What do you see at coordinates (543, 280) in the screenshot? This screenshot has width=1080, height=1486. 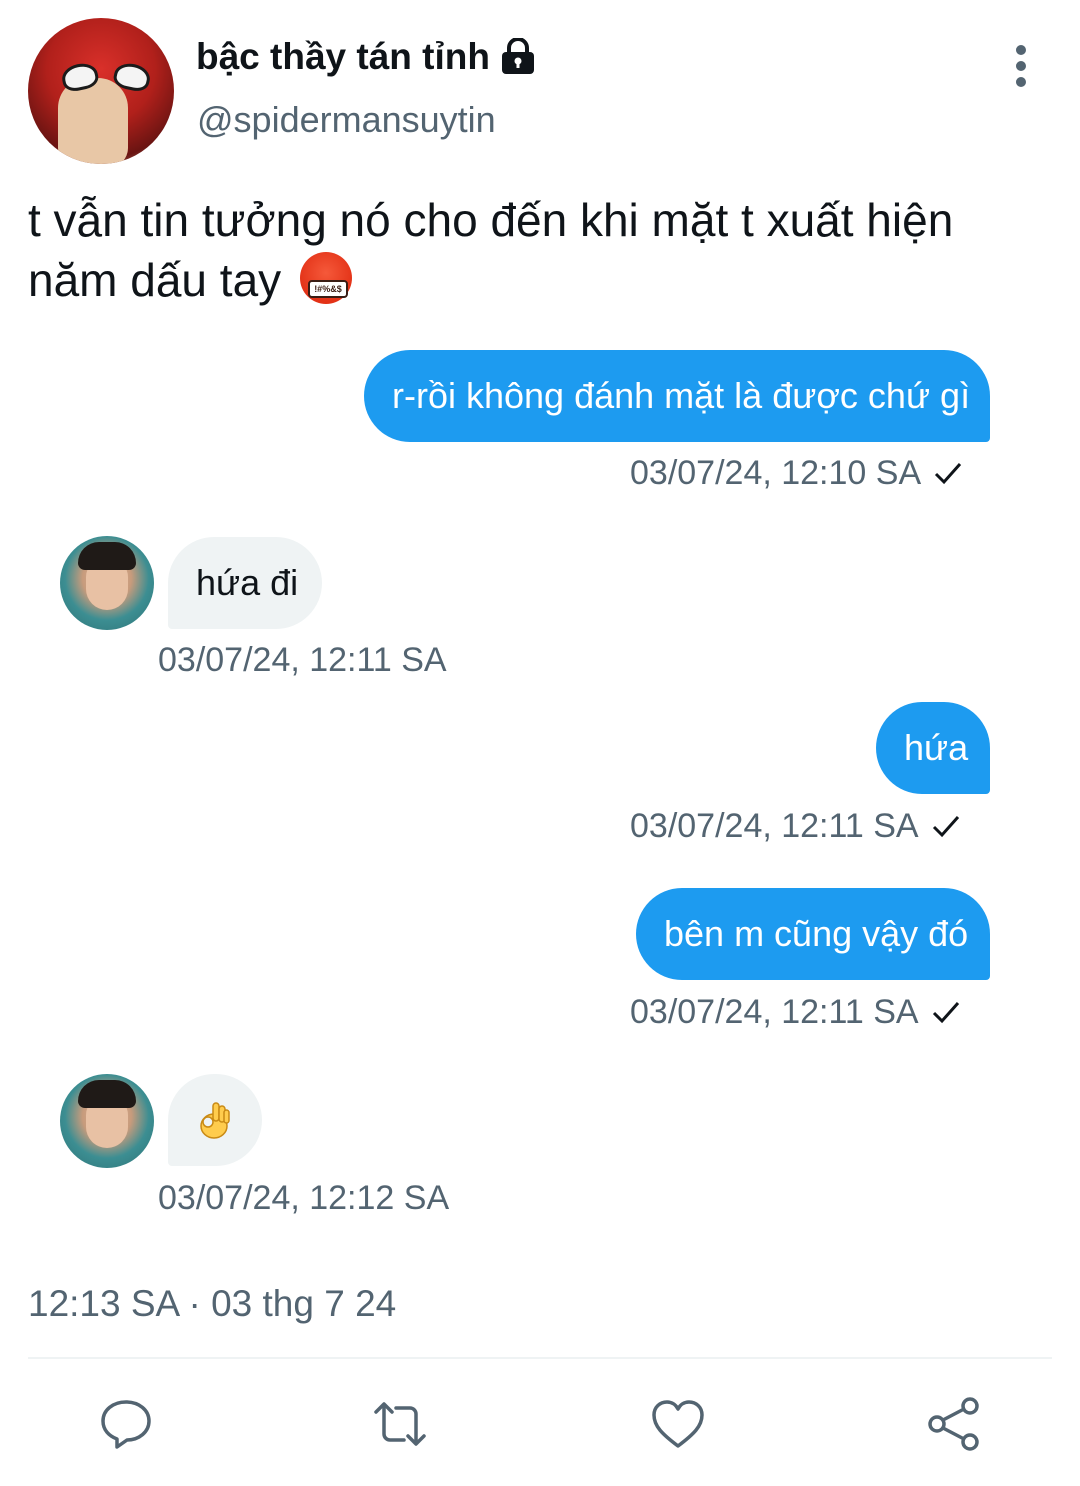 I see `tweet-text-line: năm dấu tay !#%&$` at bounding box center [543, 280].